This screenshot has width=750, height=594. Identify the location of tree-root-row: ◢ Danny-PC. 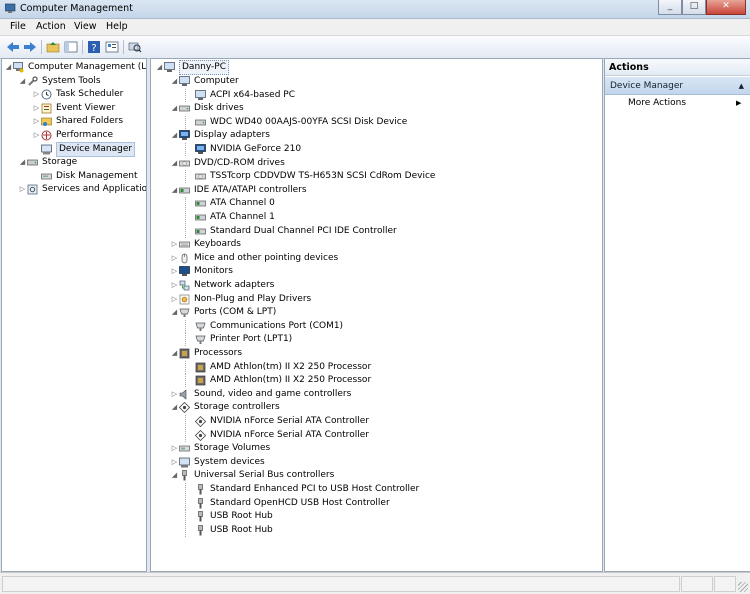
(192, 67).